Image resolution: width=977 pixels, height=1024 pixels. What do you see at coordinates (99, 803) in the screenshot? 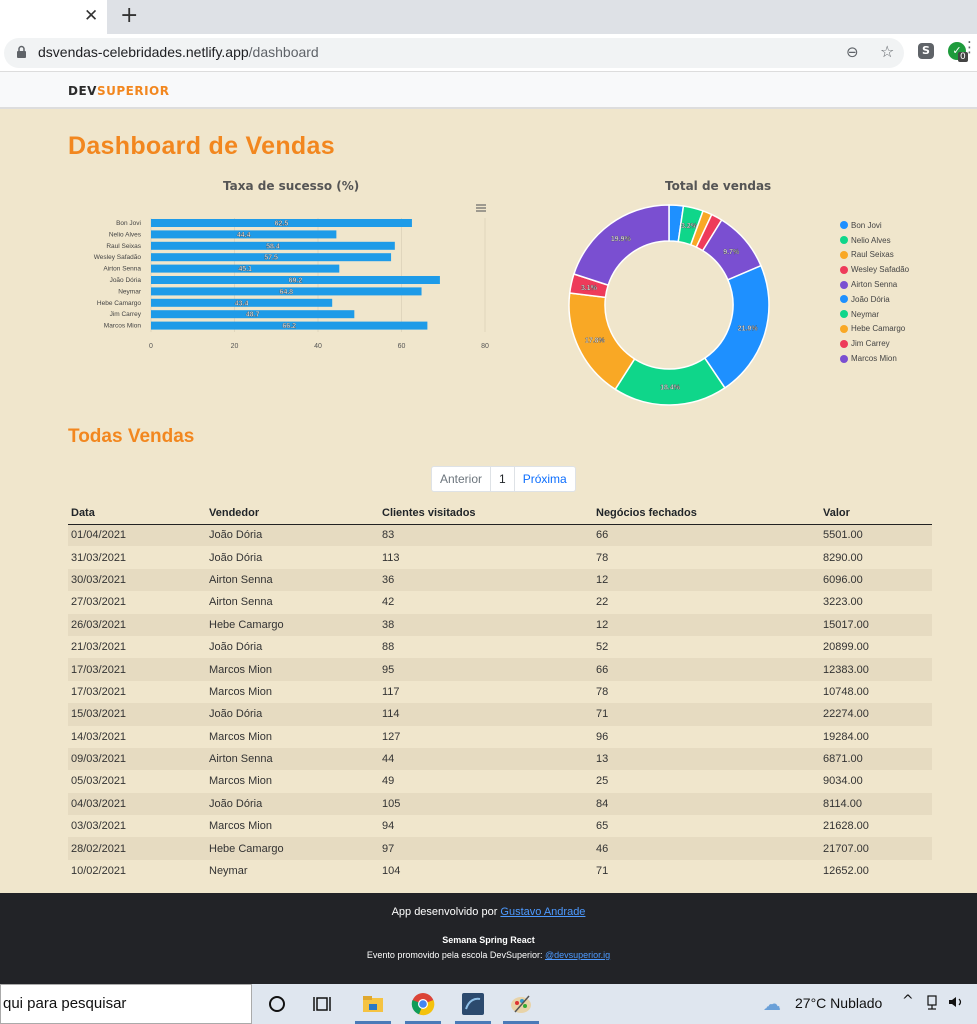
I see `table-cell: 04/03/2021` at bounding box center [99, 803].